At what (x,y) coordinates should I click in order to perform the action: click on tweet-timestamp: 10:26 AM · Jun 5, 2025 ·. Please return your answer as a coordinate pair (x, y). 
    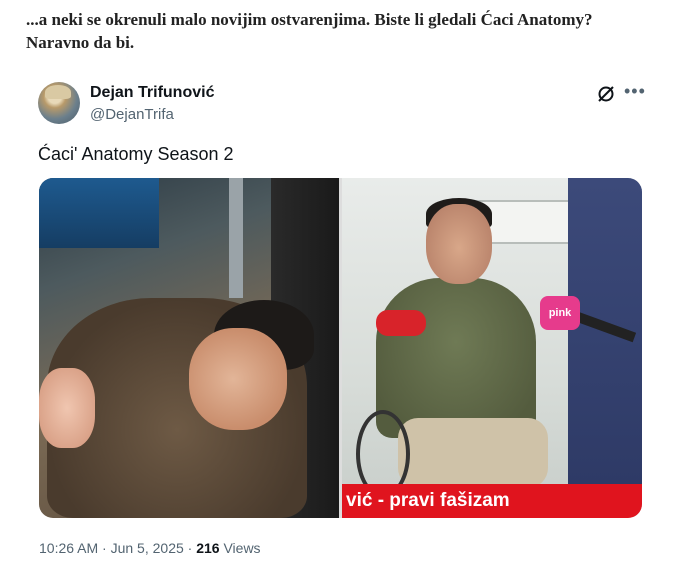
    Looking at the image, I should click on (115, 548).